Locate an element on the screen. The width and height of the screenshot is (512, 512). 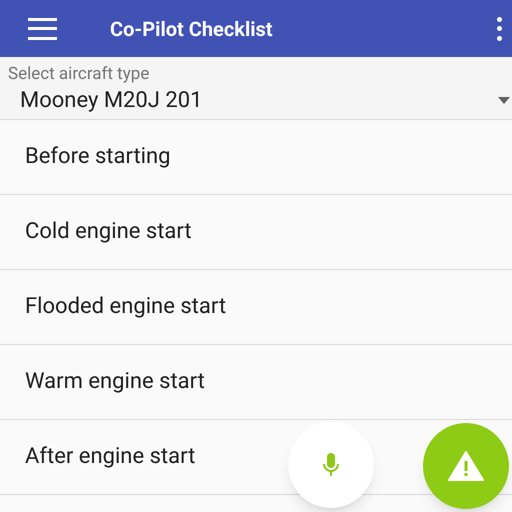
menu-icon is located at coordinates (42, 29).